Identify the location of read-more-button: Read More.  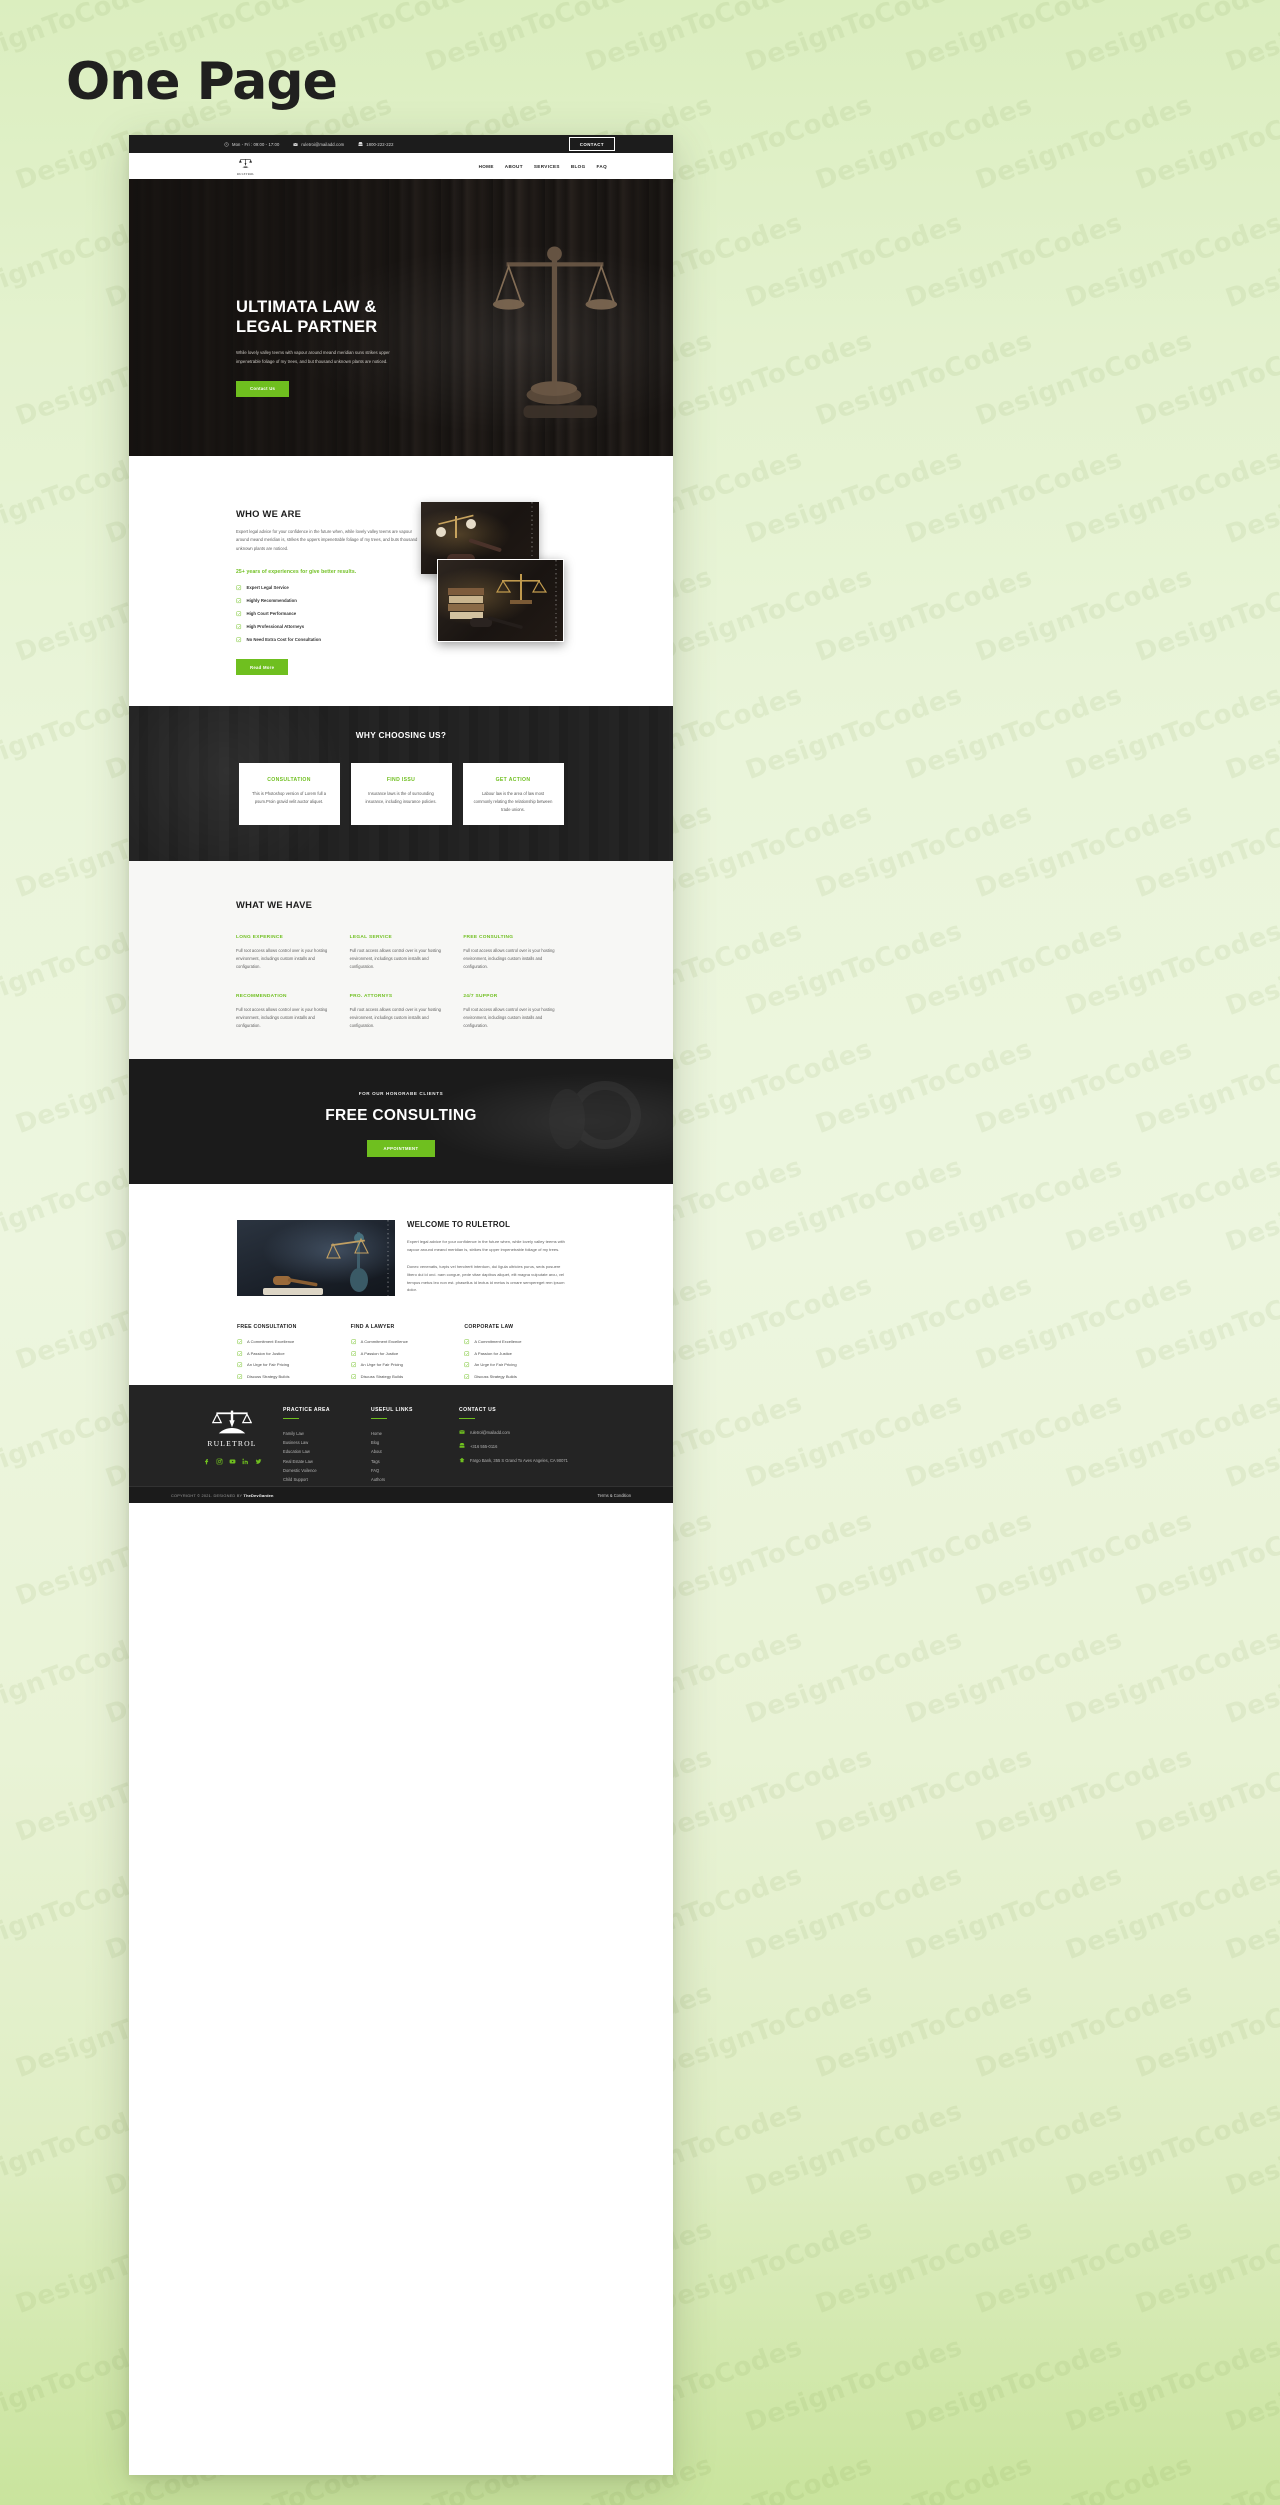
(262, 667).